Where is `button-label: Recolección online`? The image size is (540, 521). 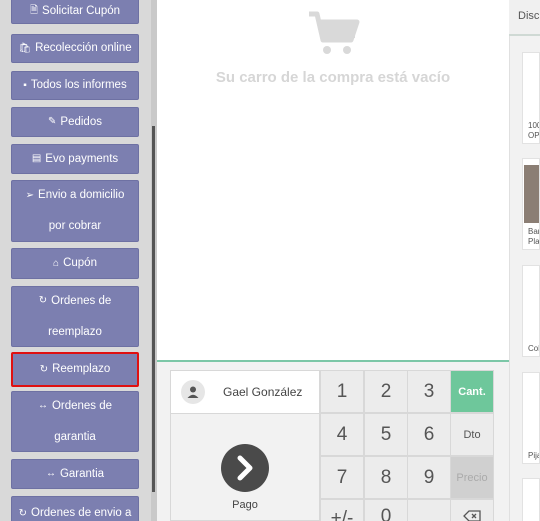
button-label: Recolección online is located at coordinates (83, 48).